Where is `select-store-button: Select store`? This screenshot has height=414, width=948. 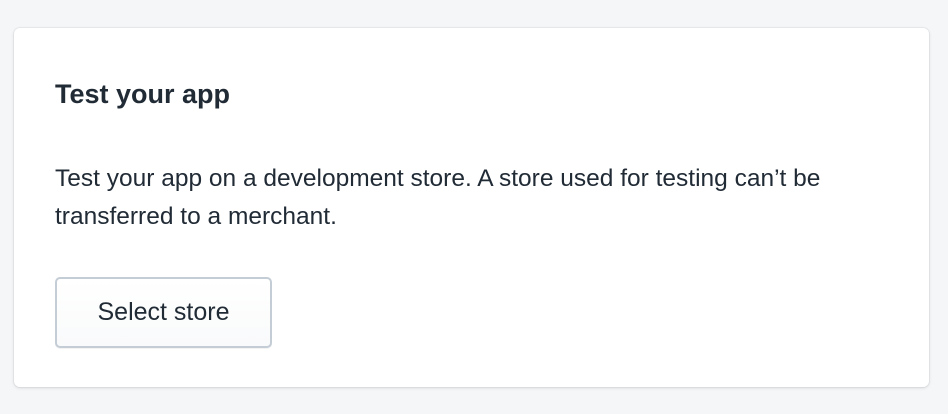
select-store-button: Select store is located at coordinates (163, 312).